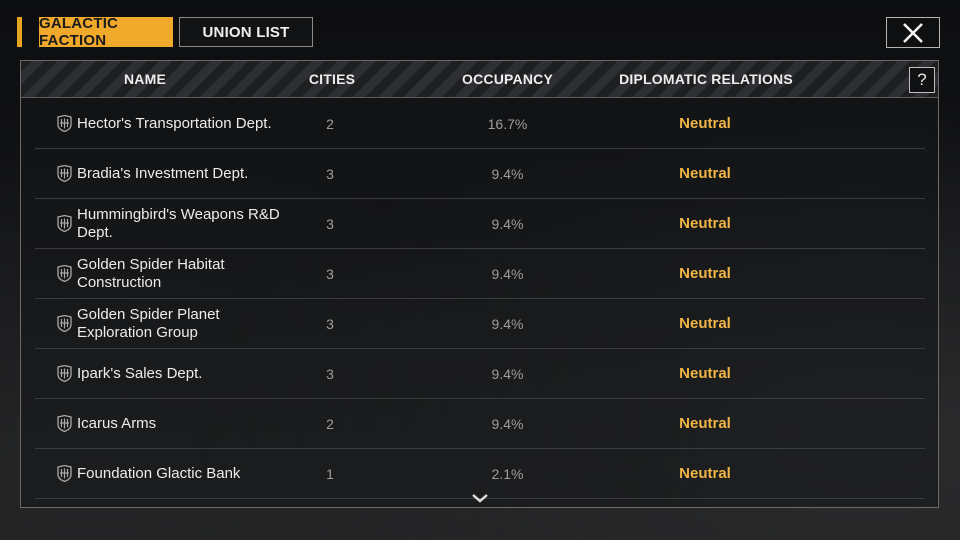  Describe the element at coordinates (145, 79) in the screenshot. I see `column-header-name: NAME` at that location.